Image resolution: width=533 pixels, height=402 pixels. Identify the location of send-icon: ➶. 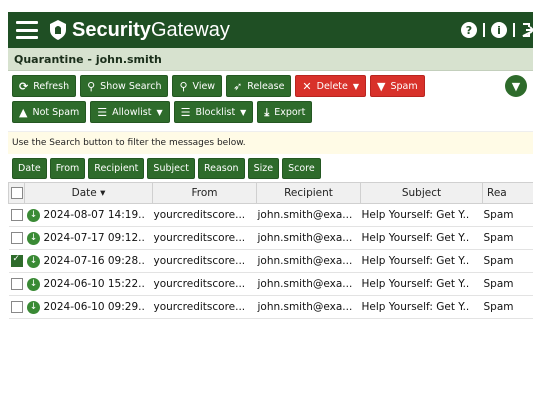
(238, 86).